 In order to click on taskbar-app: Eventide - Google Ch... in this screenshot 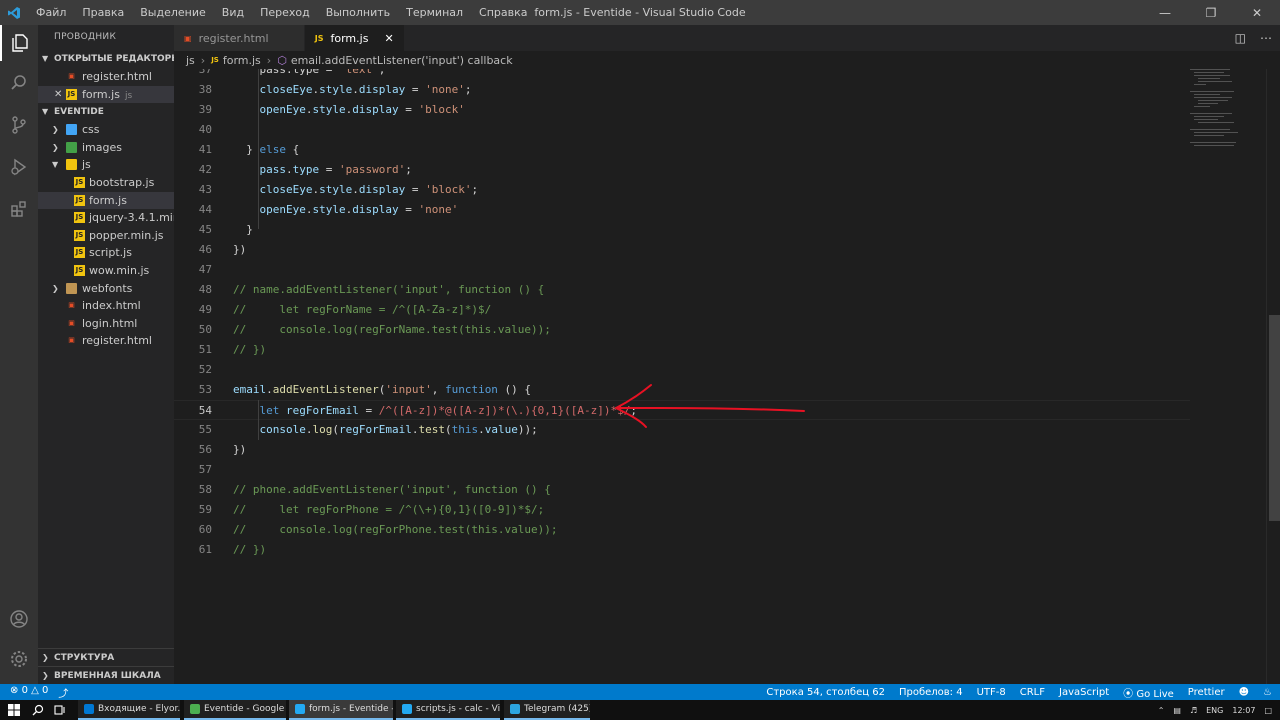, I will do `click(235, 710)`.